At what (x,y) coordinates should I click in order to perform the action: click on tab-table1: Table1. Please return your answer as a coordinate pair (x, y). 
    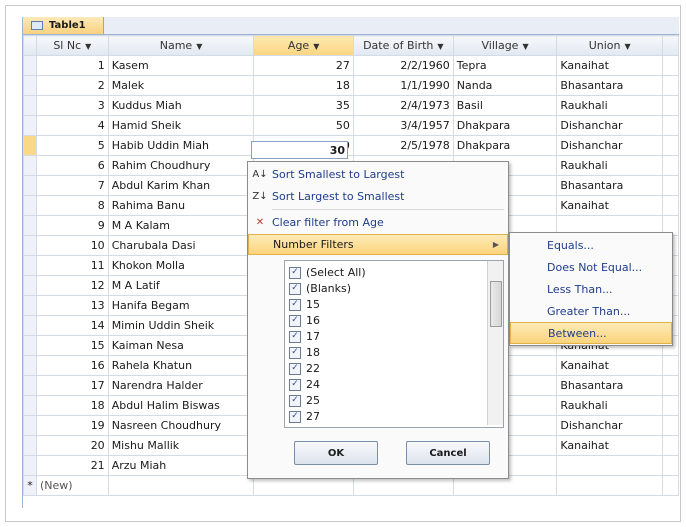
    Looking at the image, I should click on (63, 25).